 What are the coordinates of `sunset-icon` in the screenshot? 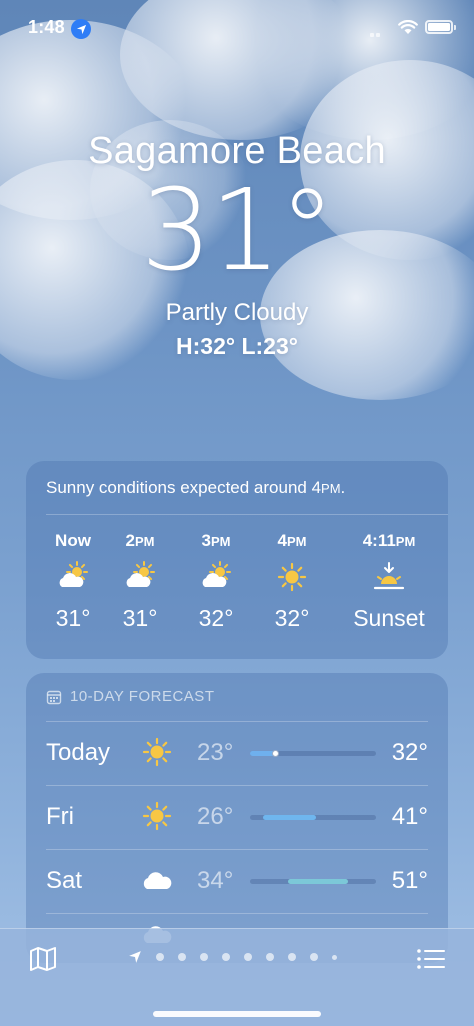 It's located at (389, 577).